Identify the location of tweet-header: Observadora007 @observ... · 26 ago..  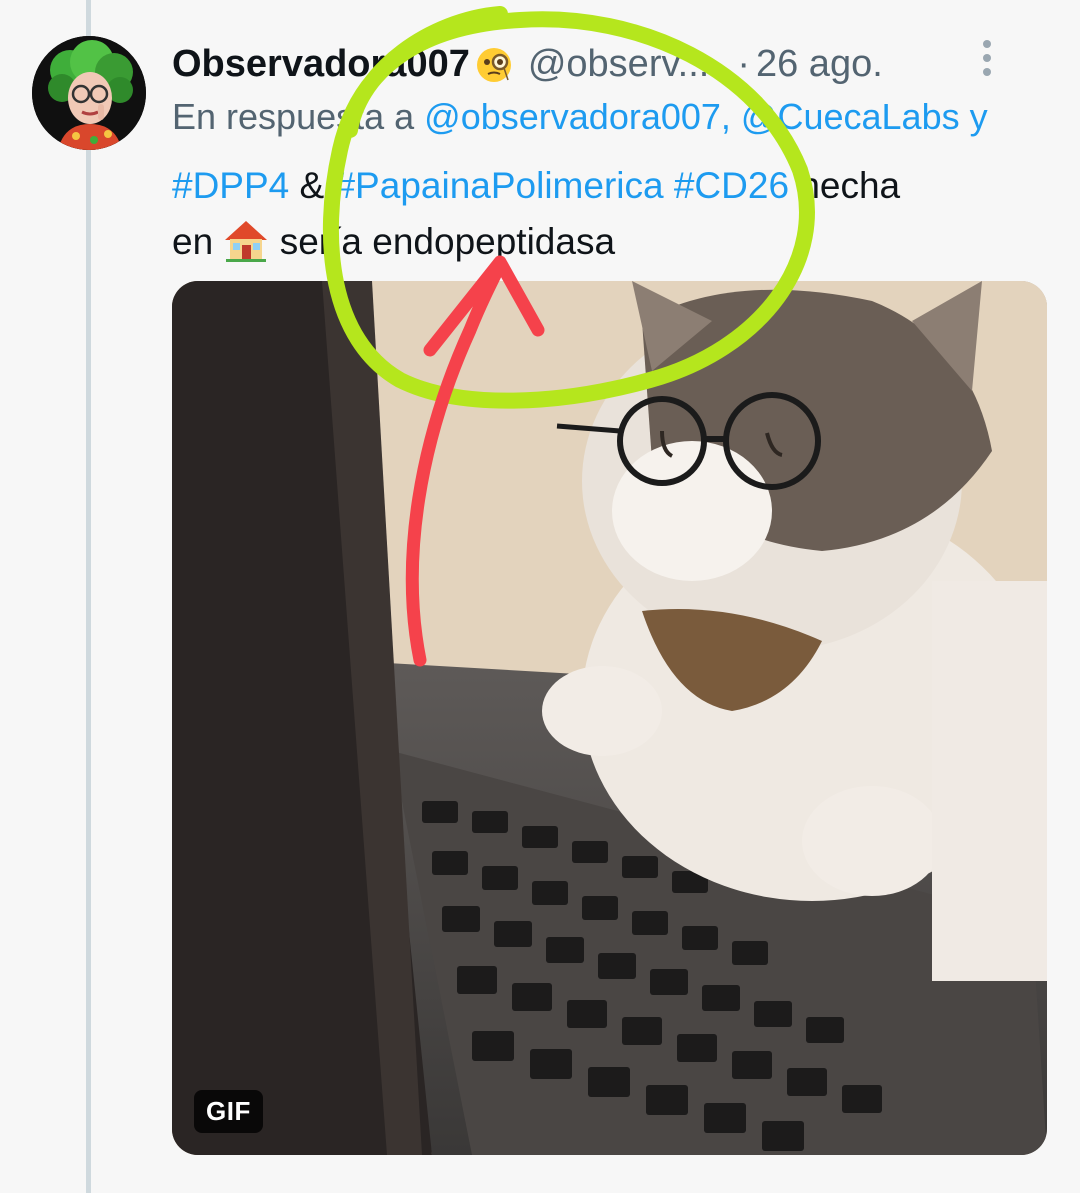
(602, 64).